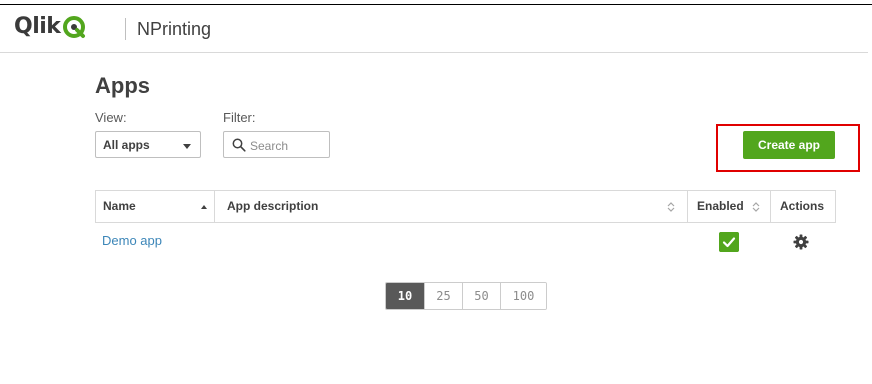 This screenshot has width=872, height=384. I want to click on search-placeholder: Search, so click(269, 146).